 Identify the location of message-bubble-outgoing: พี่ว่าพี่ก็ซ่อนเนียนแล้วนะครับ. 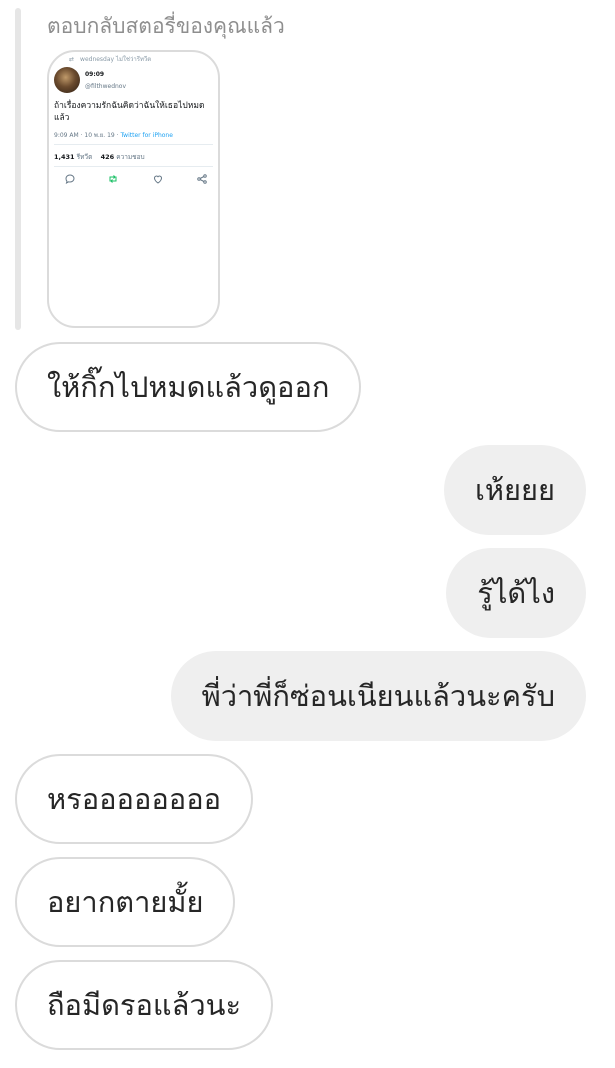
(378, 696).